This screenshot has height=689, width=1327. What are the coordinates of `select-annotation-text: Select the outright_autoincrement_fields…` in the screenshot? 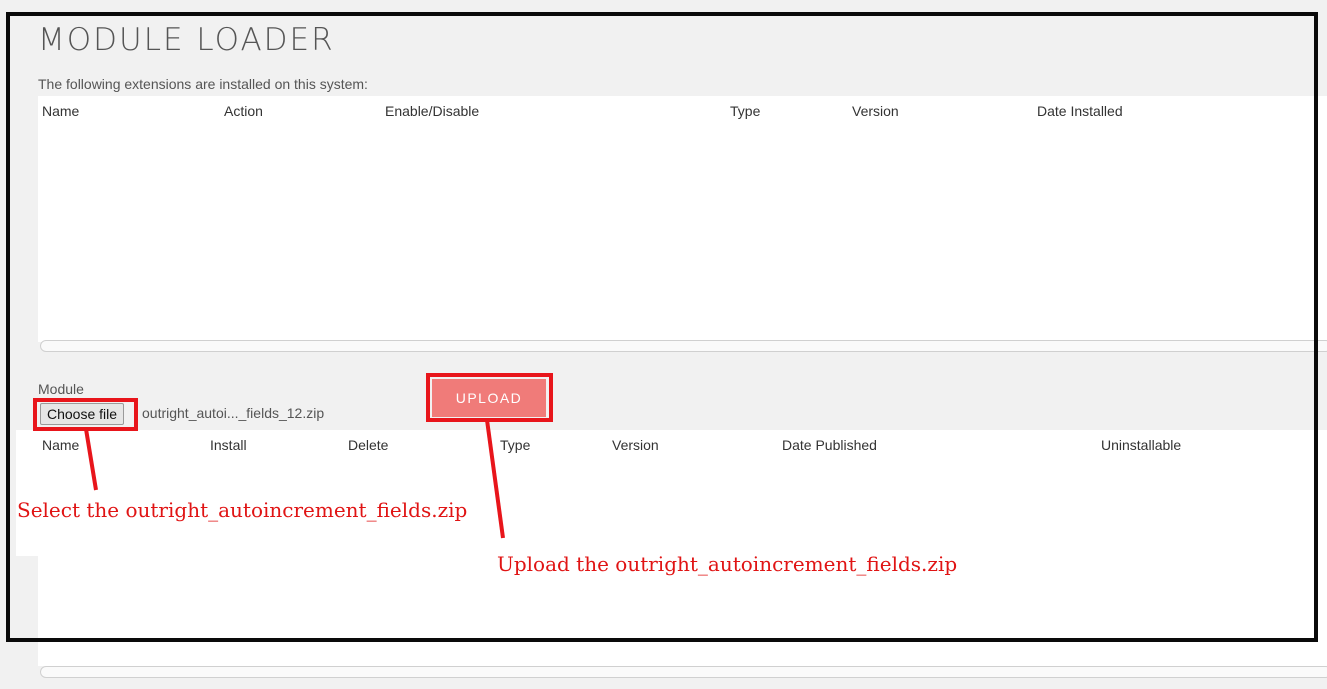 It's located at (242, 510).